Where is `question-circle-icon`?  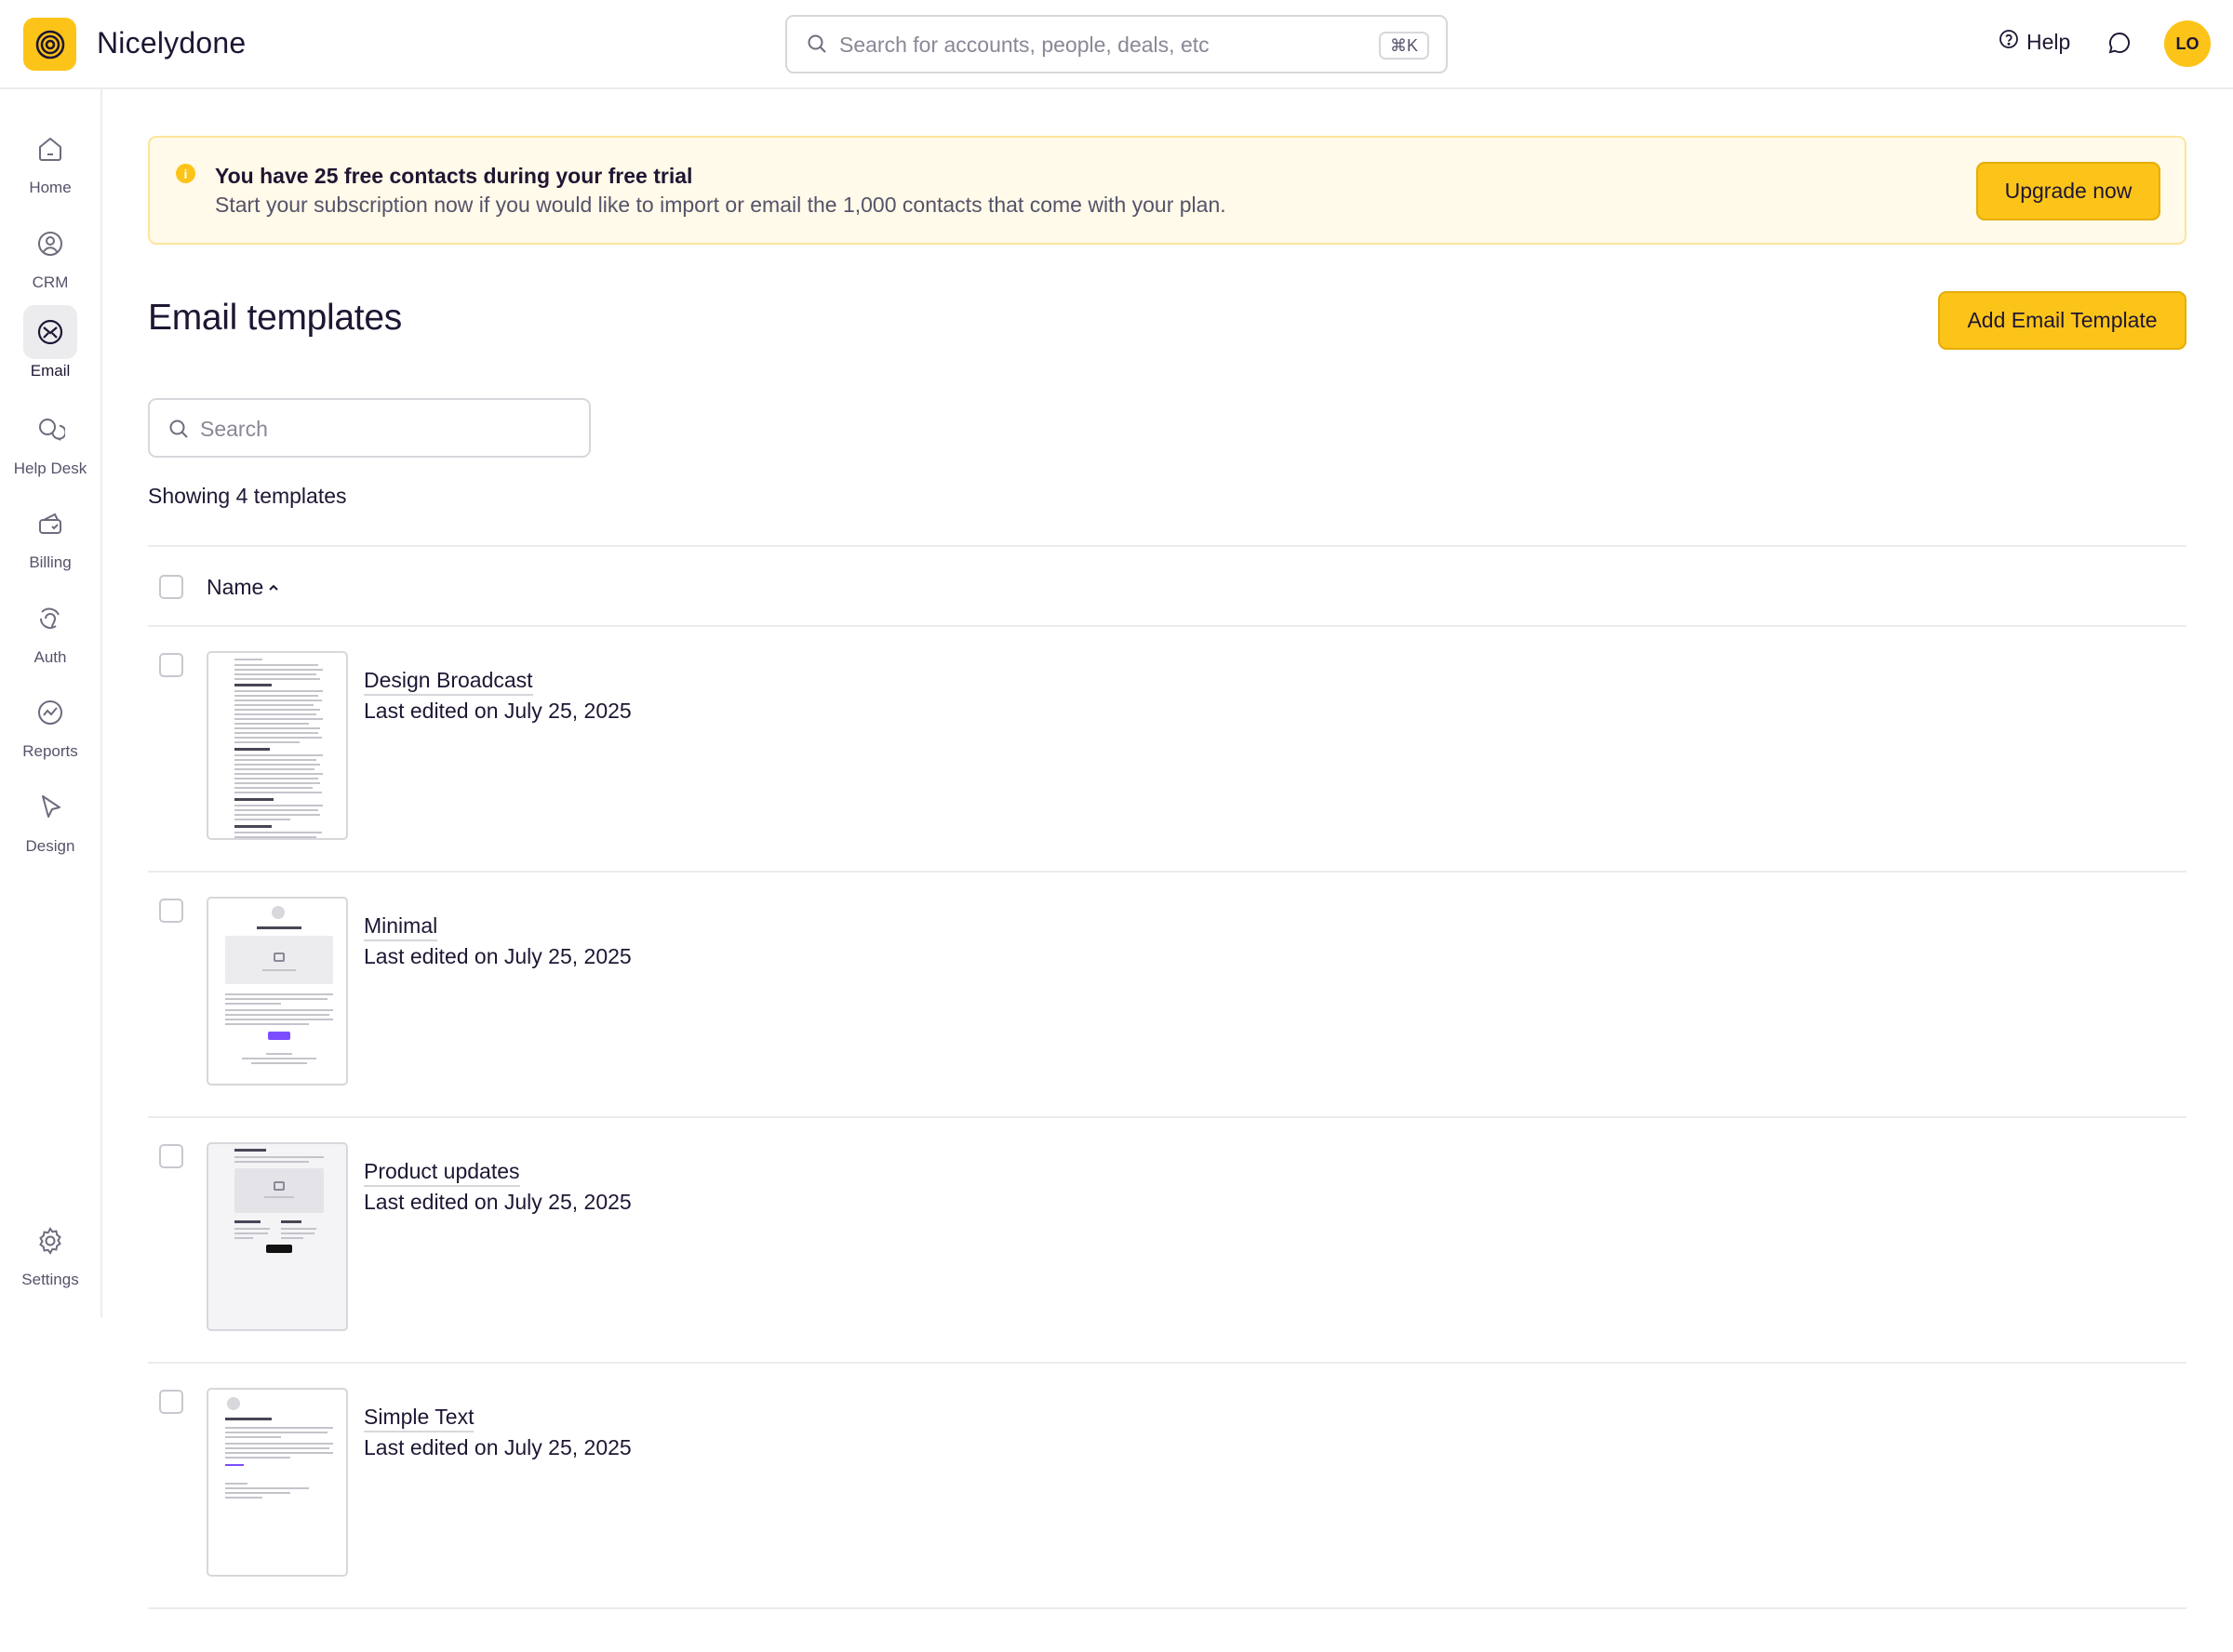 question-circle-icon is located at coordinates (2009, 42).